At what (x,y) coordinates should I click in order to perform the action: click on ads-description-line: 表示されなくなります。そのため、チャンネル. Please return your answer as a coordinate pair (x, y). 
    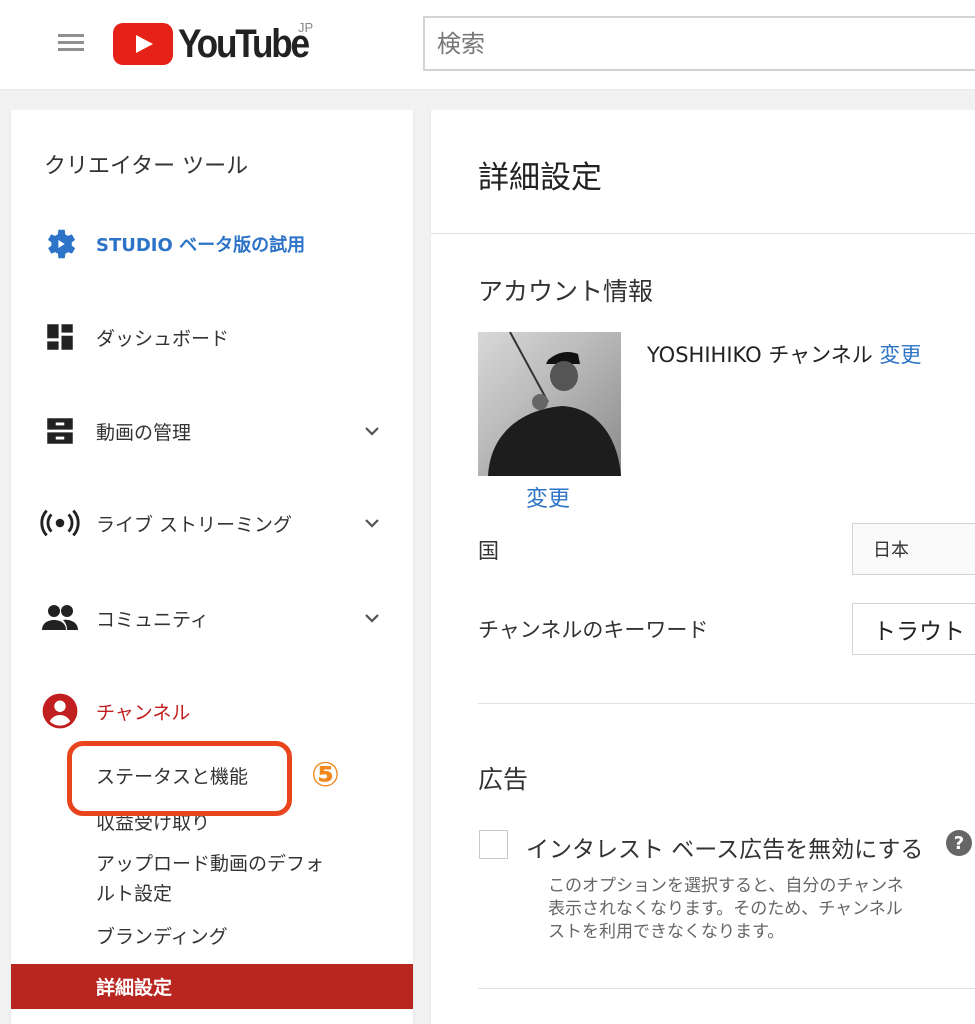
    Looking at the image, I should click on (725, 909).